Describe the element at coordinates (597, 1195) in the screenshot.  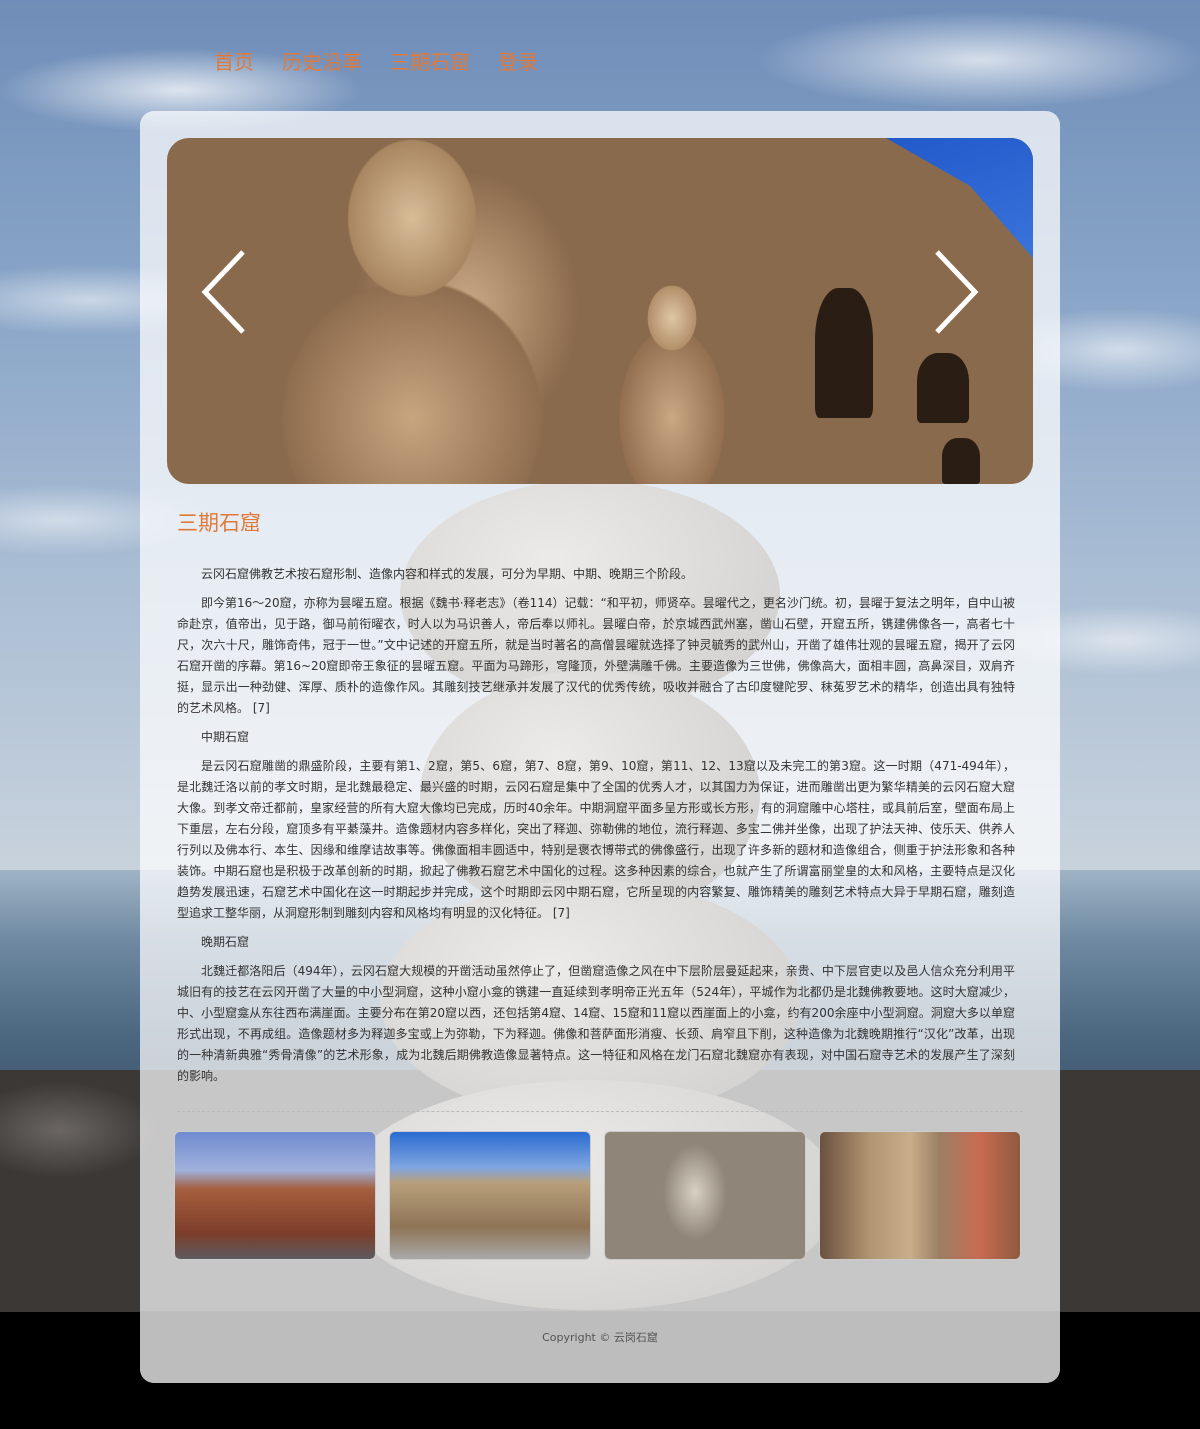
I see `thumbnail-gallery` at that location.